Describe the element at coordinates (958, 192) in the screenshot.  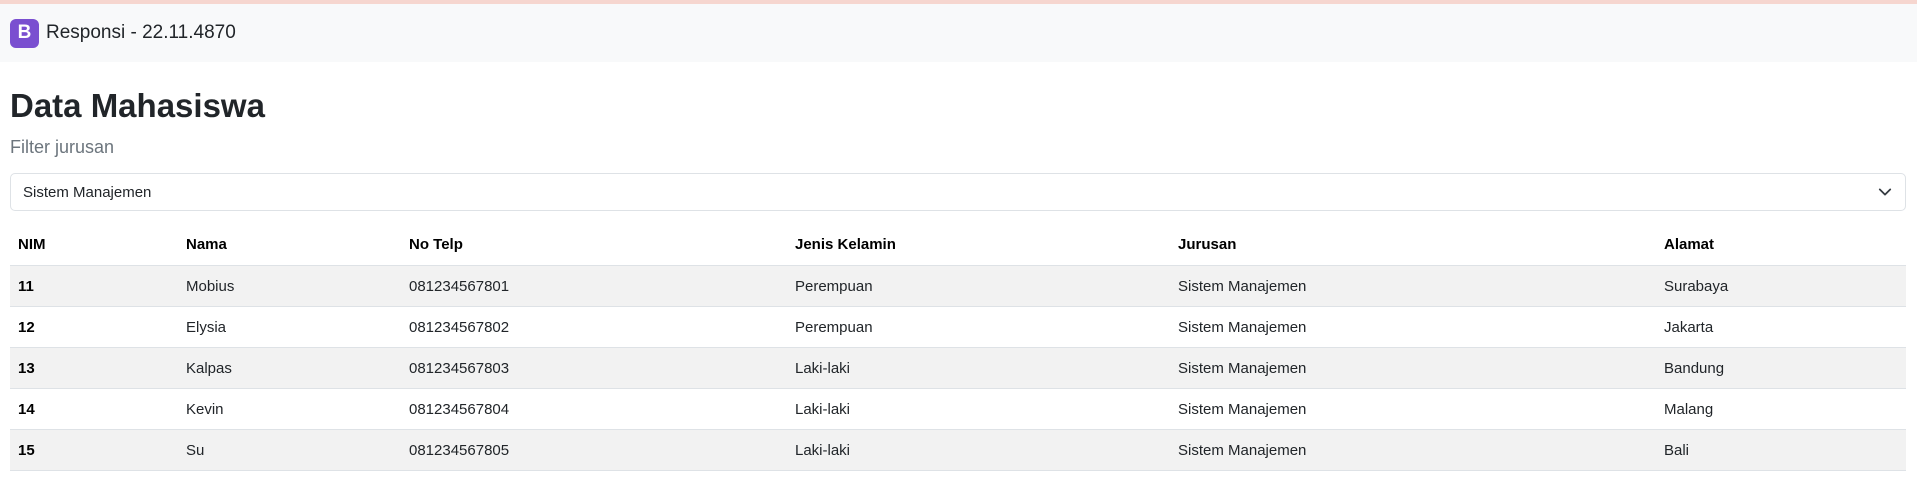
I see `jurusan-filter-select: Sistem Manajemen` at that location.